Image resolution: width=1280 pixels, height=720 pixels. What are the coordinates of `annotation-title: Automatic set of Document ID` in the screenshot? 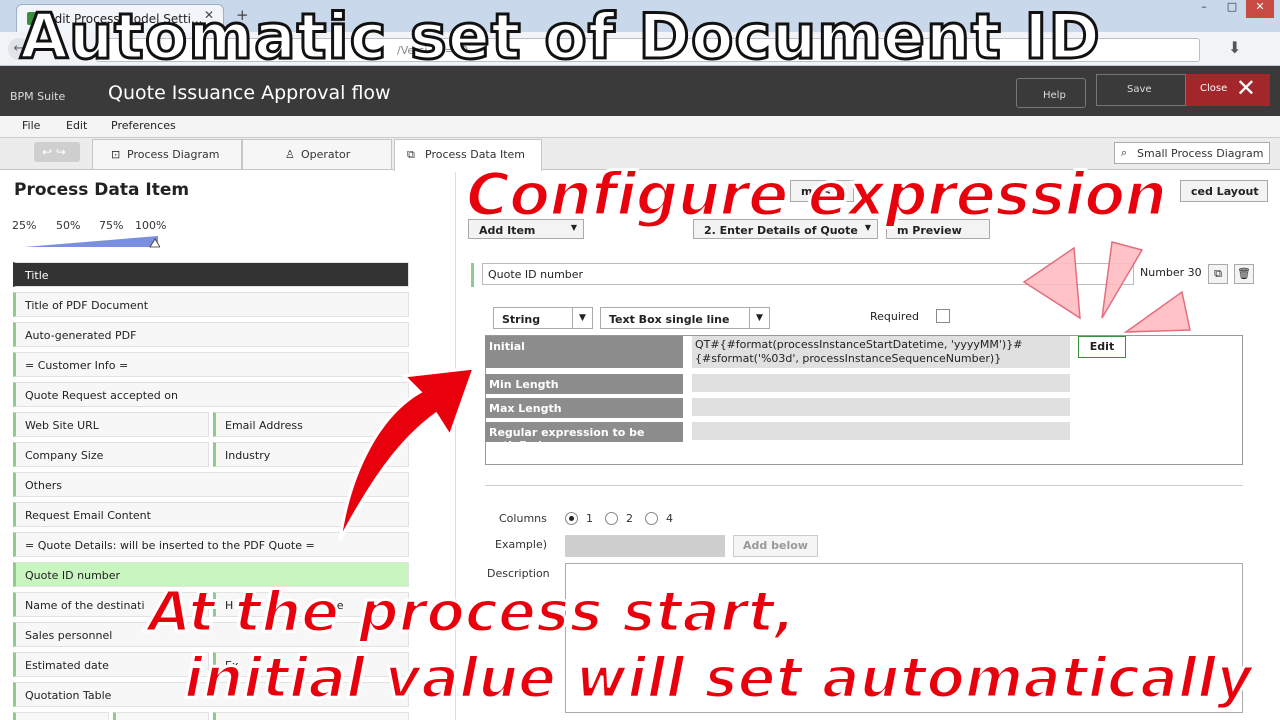 It's located at (560, 37).